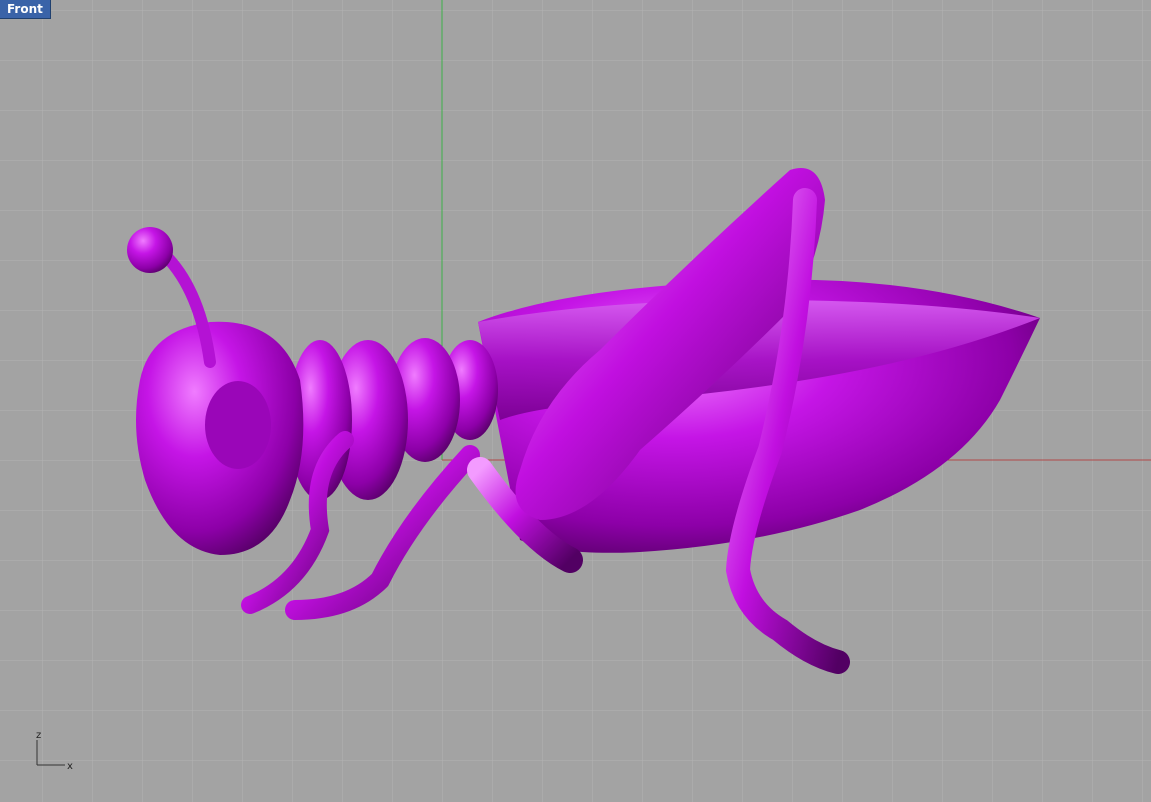  Describe the element at coordinates (150, 250) in the screenshot. I see `antenna-tip` at that location.